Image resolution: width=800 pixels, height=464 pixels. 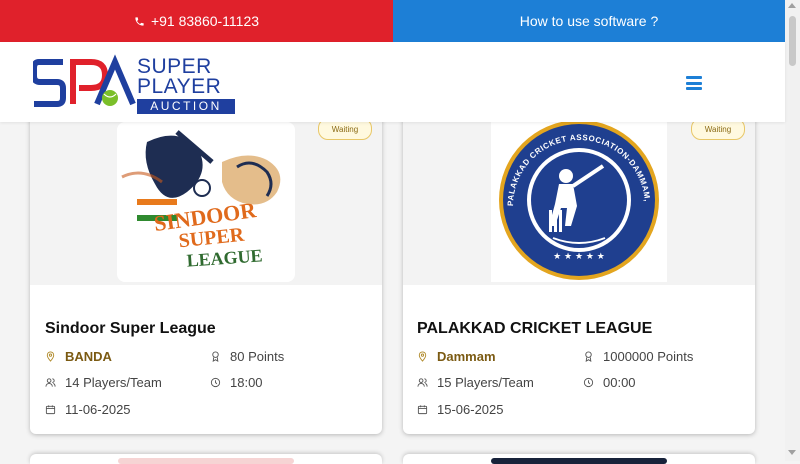 I want to click on logo-line-2: PLAYER, so click(x=179, y=86).